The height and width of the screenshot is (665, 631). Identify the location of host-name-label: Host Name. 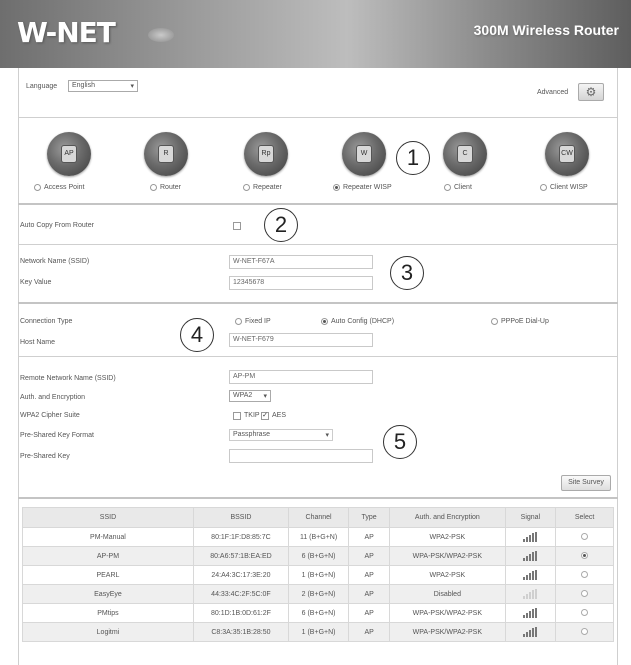
(38, 342).